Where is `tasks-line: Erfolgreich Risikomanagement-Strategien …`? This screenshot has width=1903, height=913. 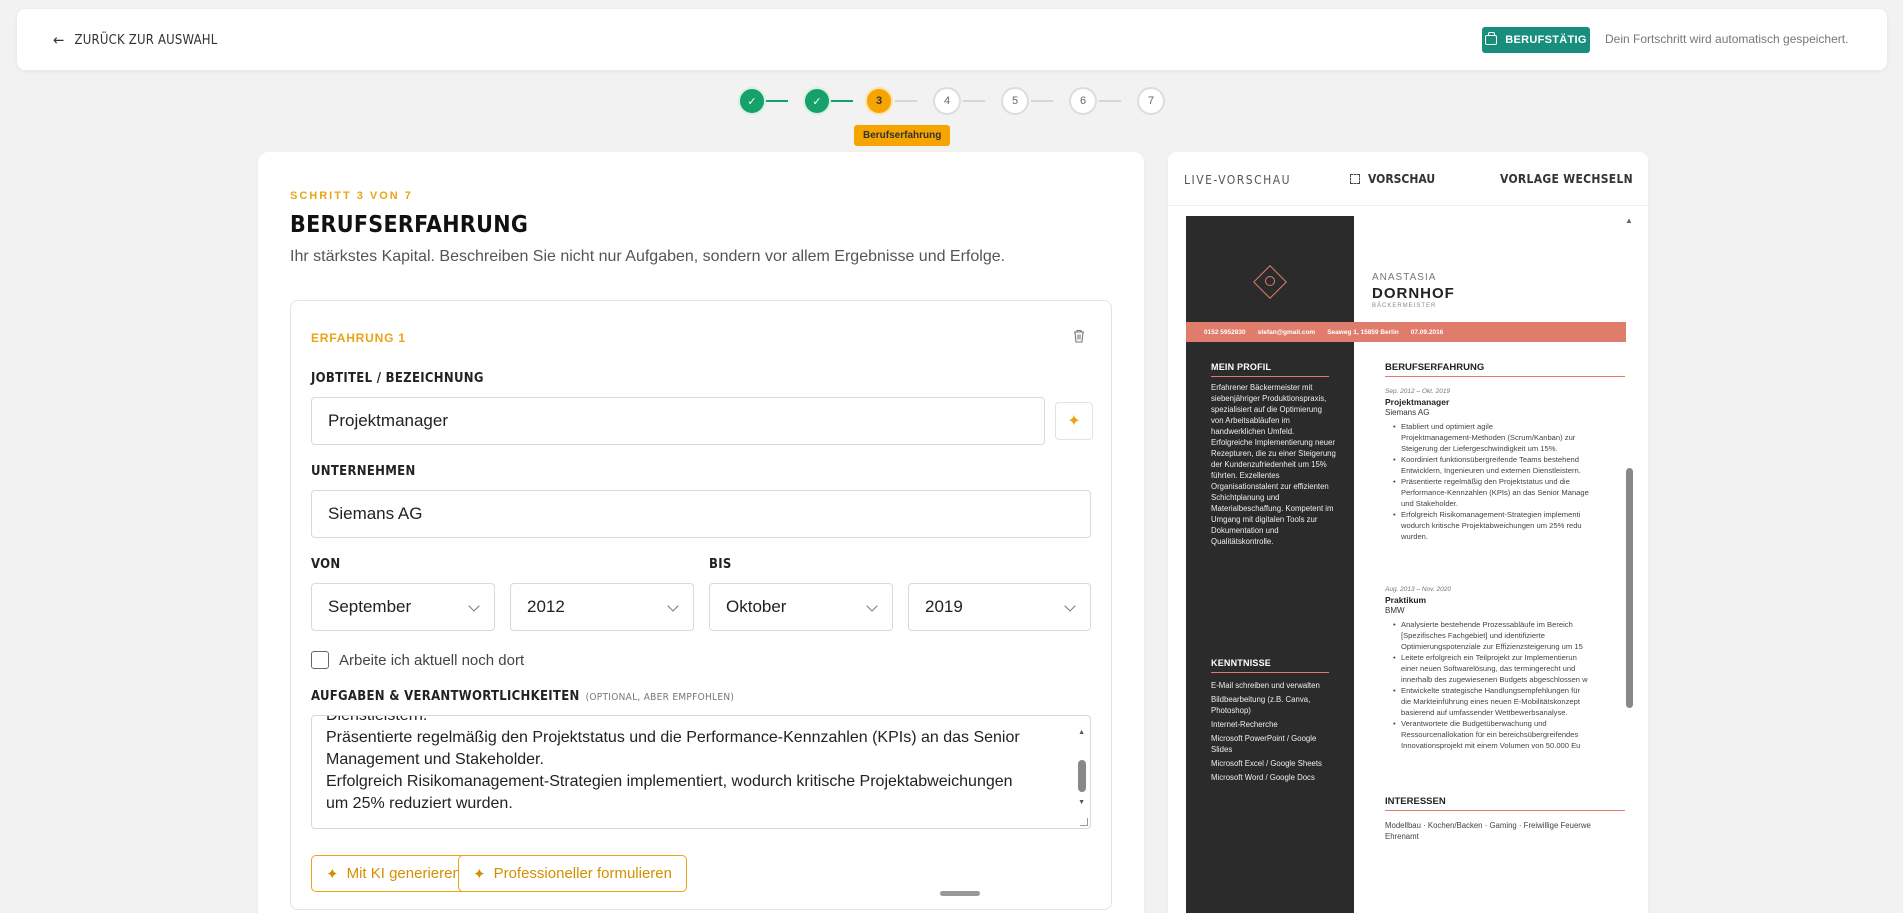 tasks-line: Erfolgreich Risikomanagement-Strategien … is located at coordinates (669, 781).